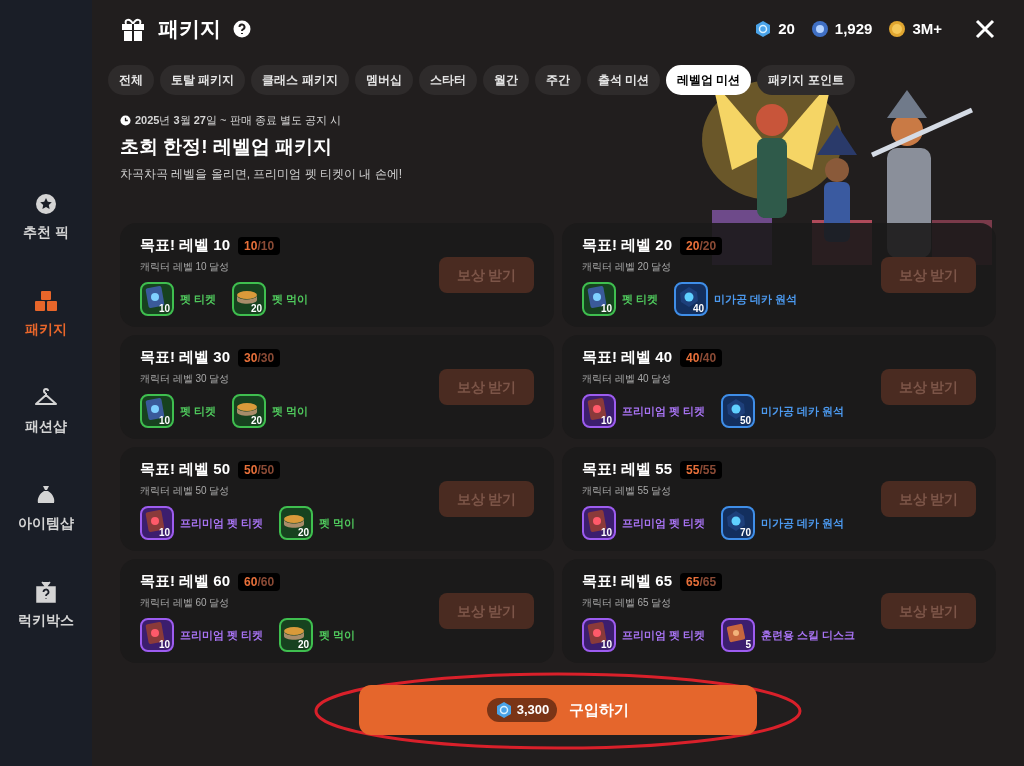  What do you see at coordinates (46, 592) in the screenshot?
I see `mystery-box-icon` at bounding box center [46, 592].